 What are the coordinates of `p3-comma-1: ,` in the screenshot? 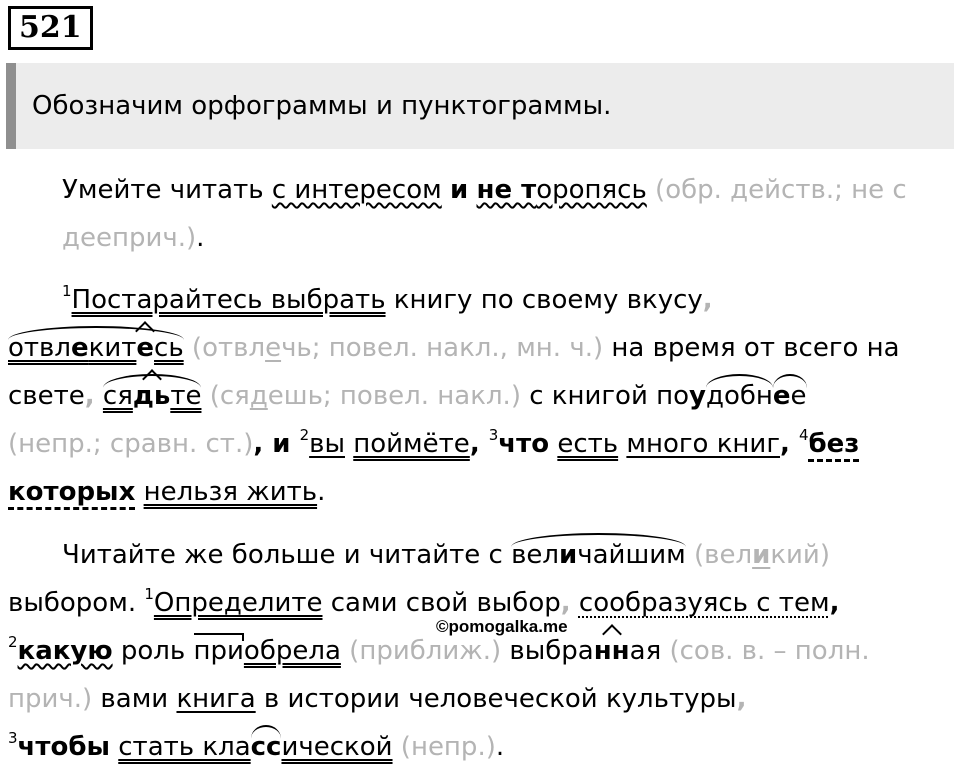 It's located at (565, 603).